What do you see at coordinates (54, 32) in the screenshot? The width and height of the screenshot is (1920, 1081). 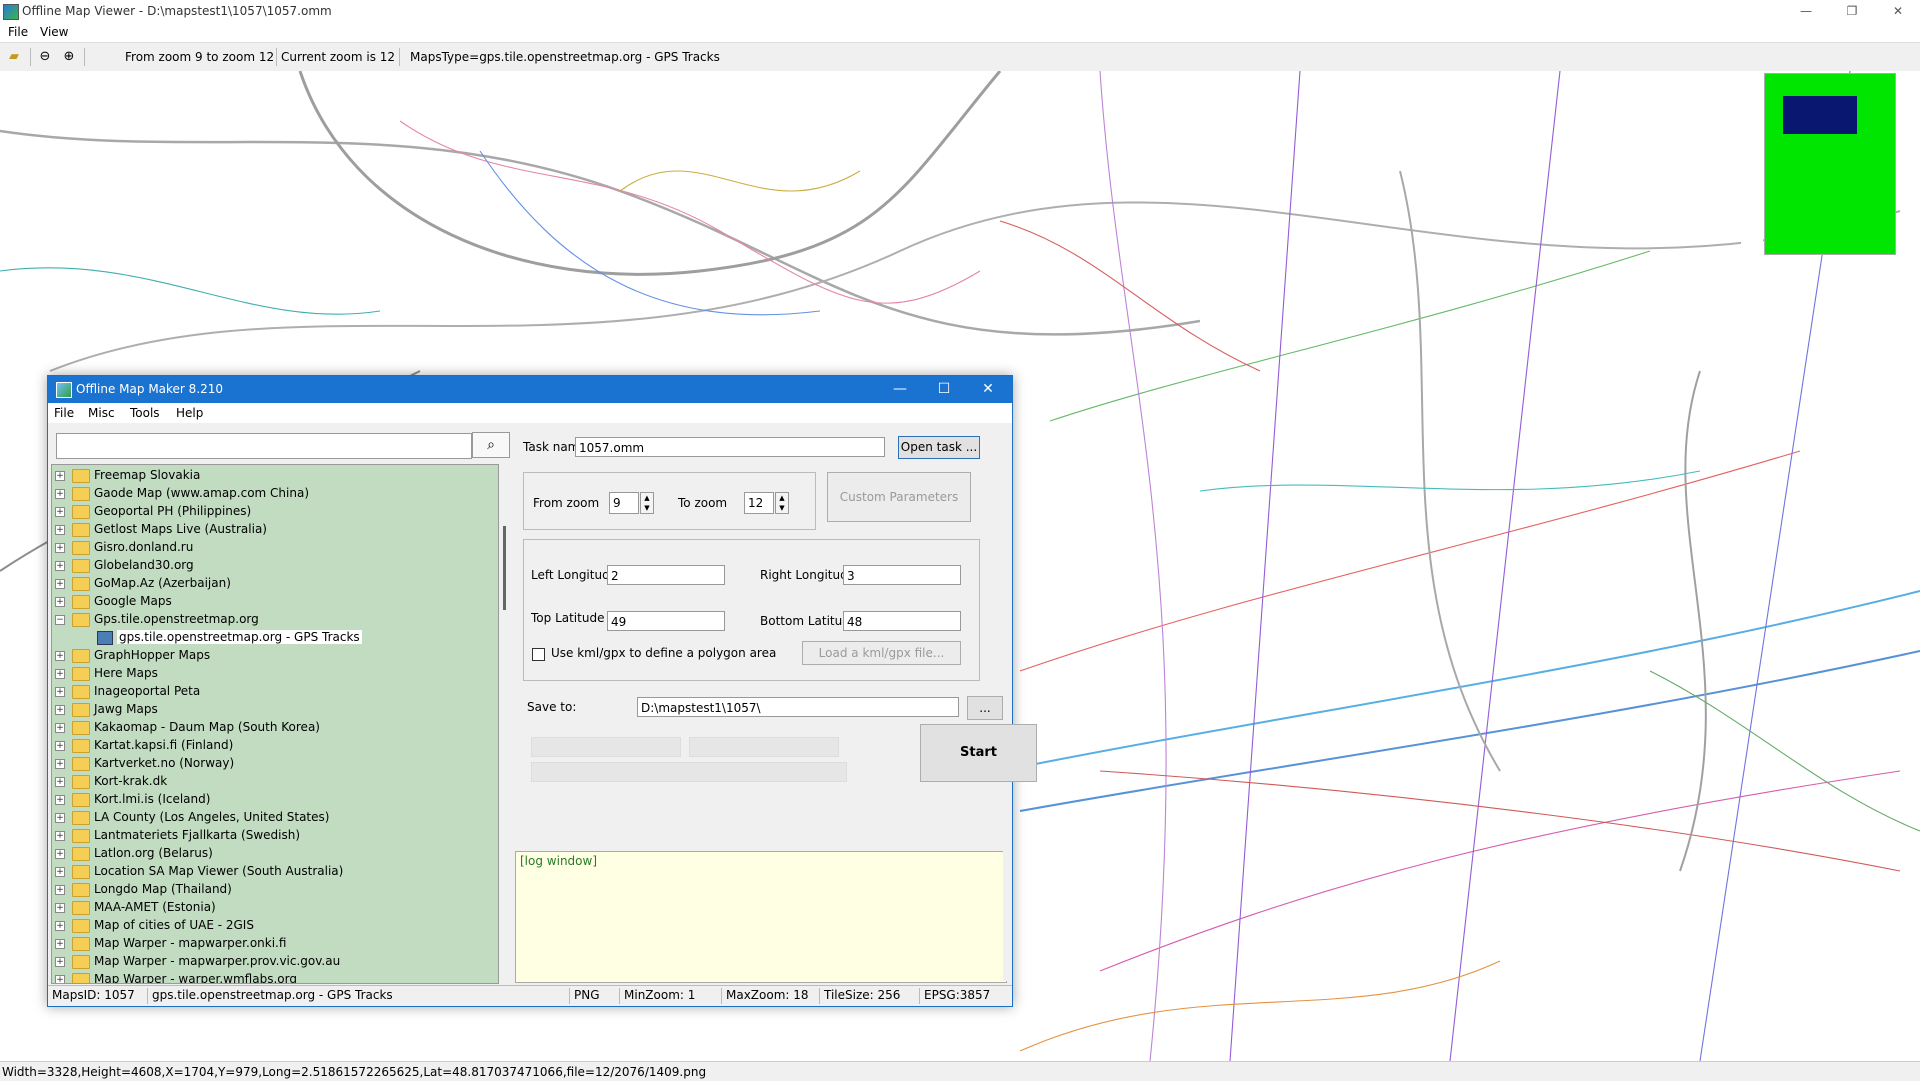 I see `menu-view: View` at bounding box center [54, 32].